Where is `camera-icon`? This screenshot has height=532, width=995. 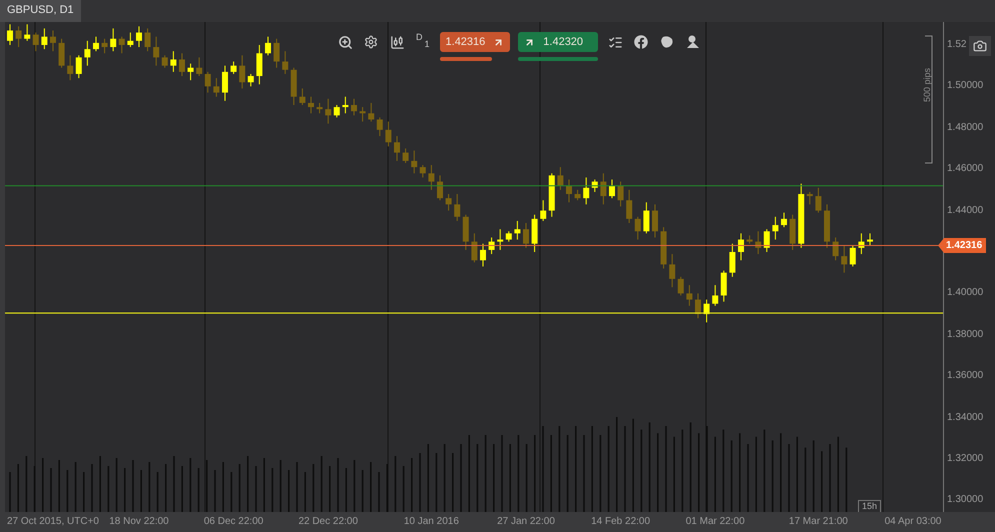
camera-icon is located at coordinates (980, 46).